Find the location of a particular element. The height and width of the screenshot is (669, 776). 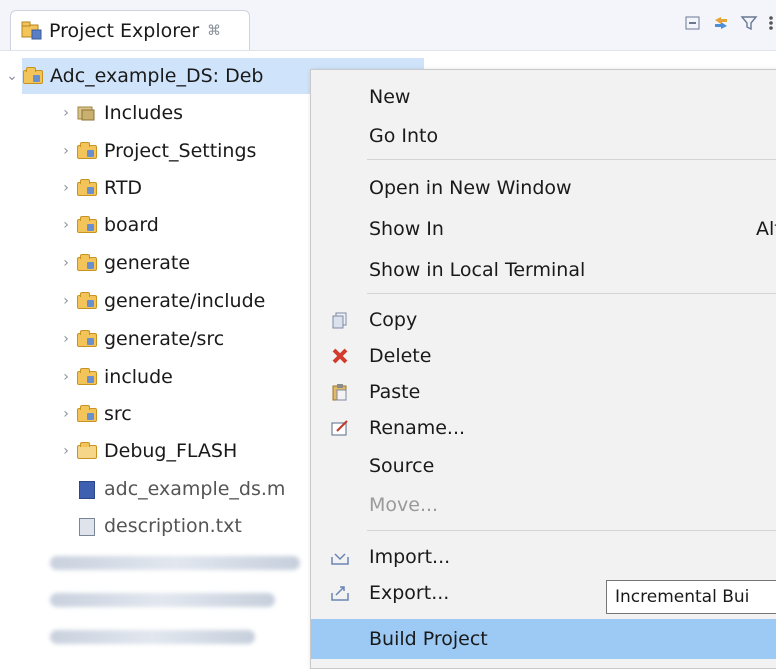

tree-item: › board is located at coordinates (107, 225).